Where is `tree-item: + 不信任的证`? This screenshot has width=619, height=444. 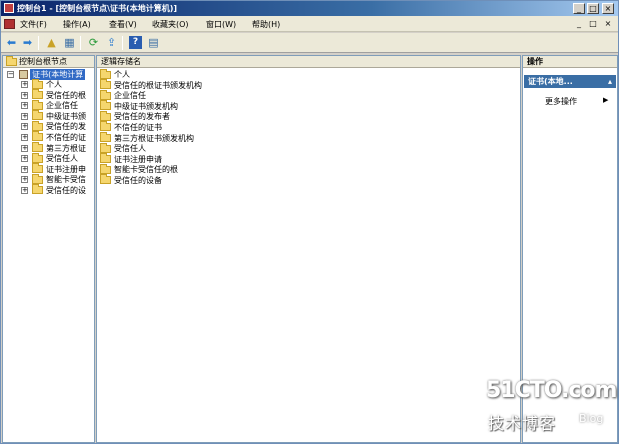 tree-item: + 不信任的证 is located at coordinates (53, 137).